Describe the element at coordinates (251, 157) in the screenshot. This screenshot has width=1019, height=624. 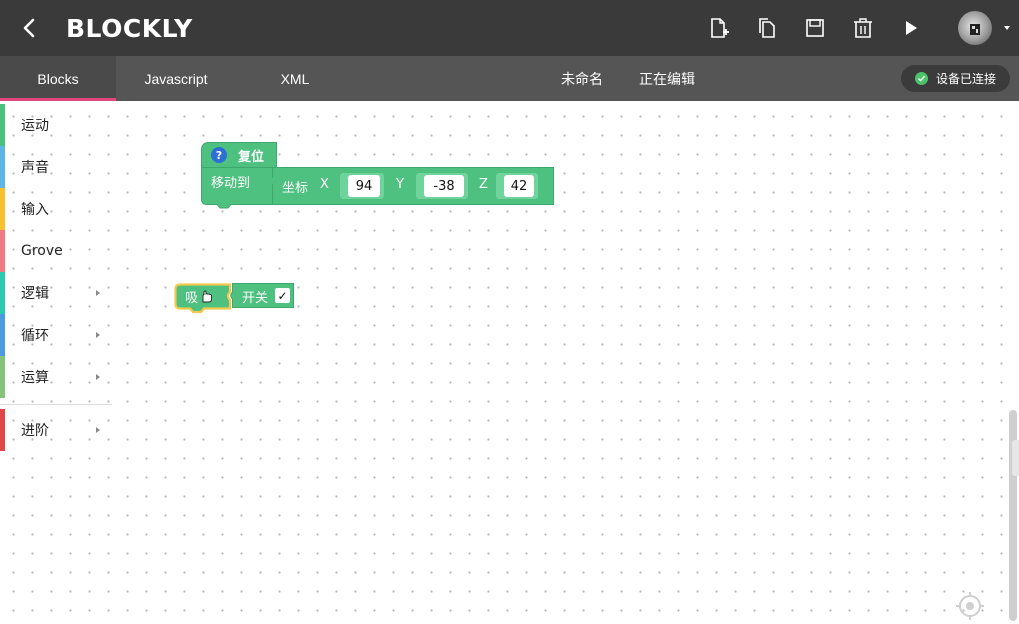
I see `reset-block-label: 复位` at that location.